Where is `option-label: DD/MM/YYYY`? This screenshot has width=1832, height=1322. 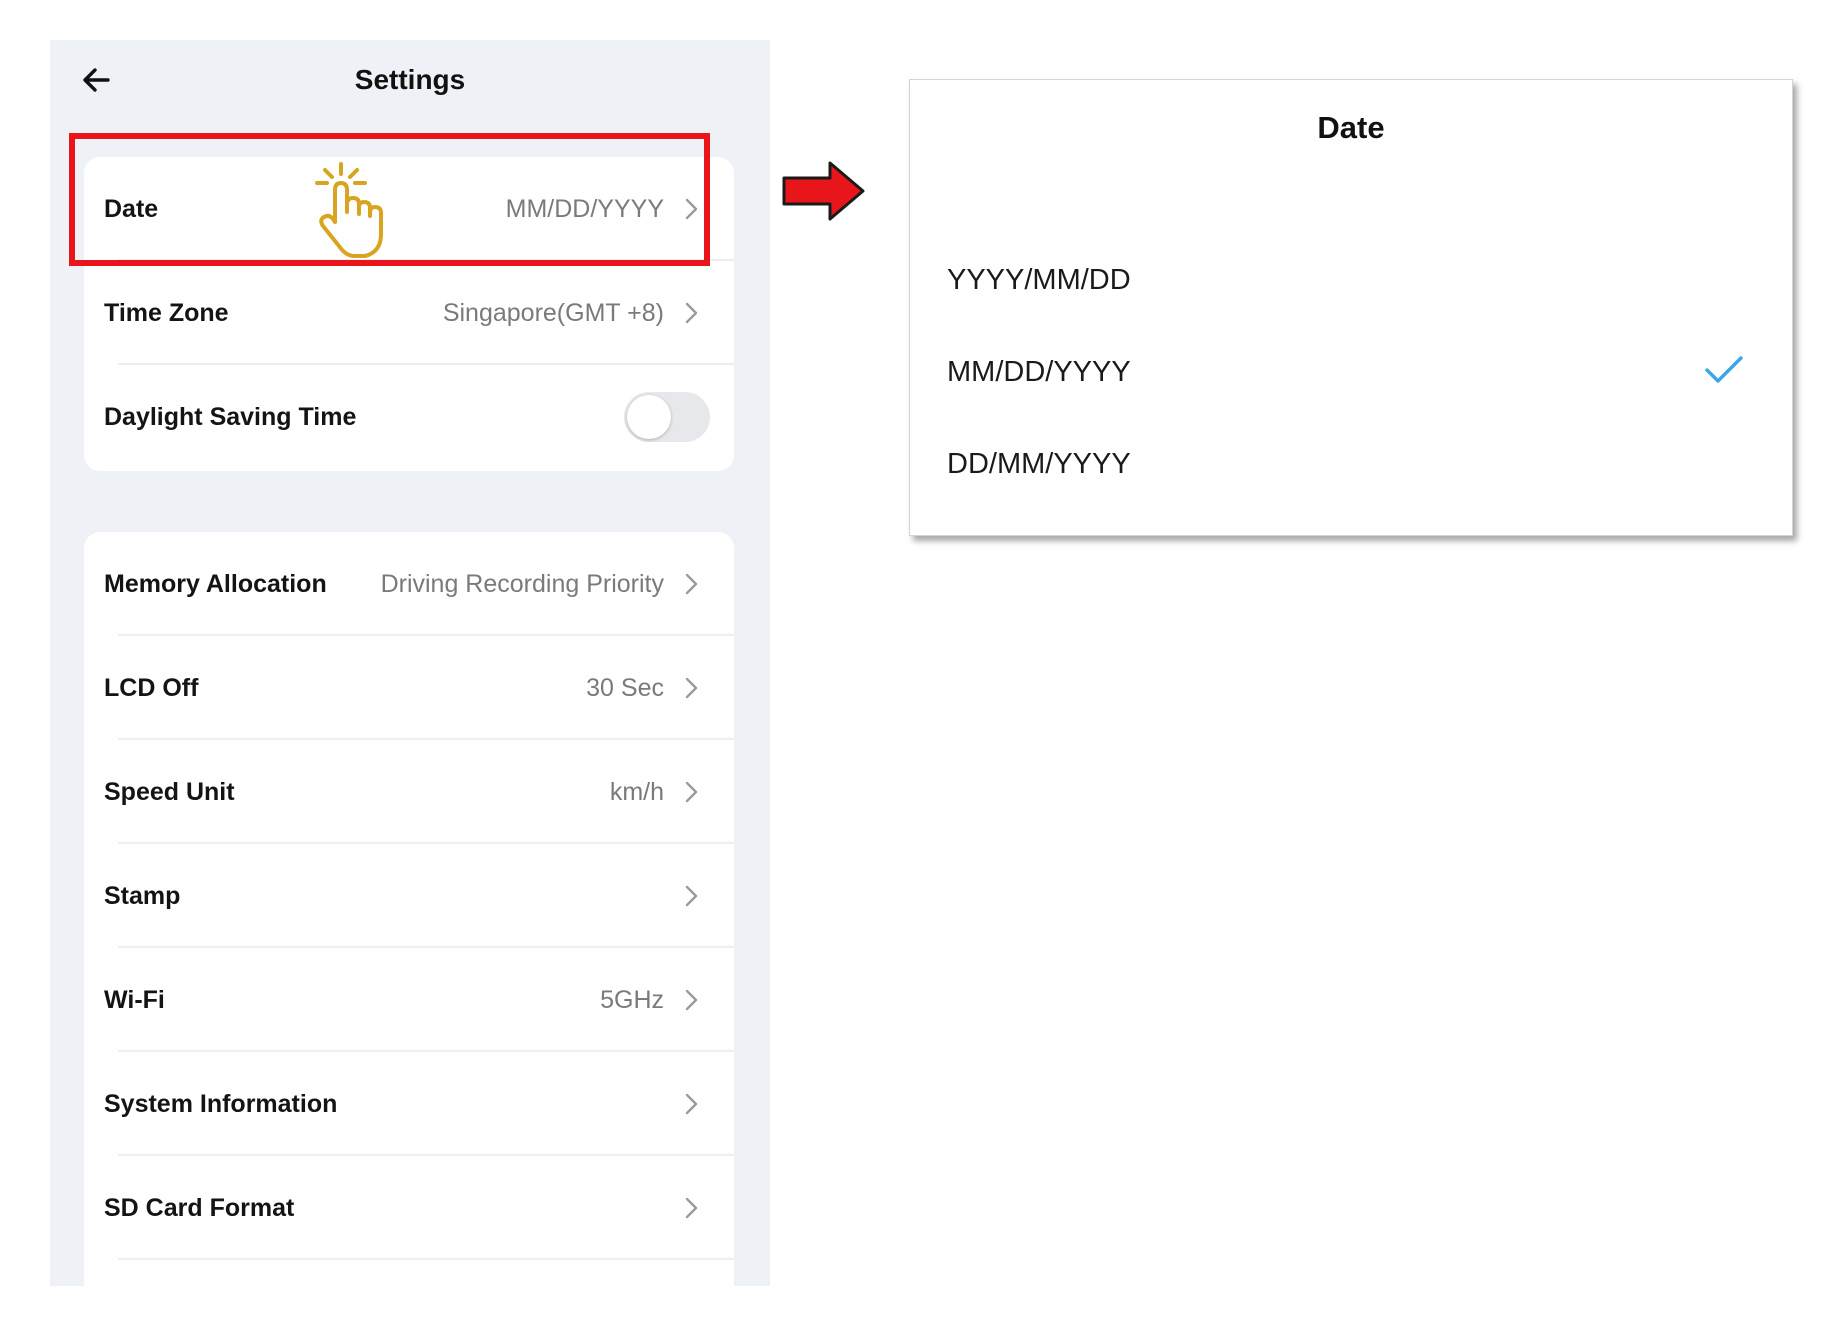 option-label: DD/MM/YYYY is located at coordinates (1039, 464).